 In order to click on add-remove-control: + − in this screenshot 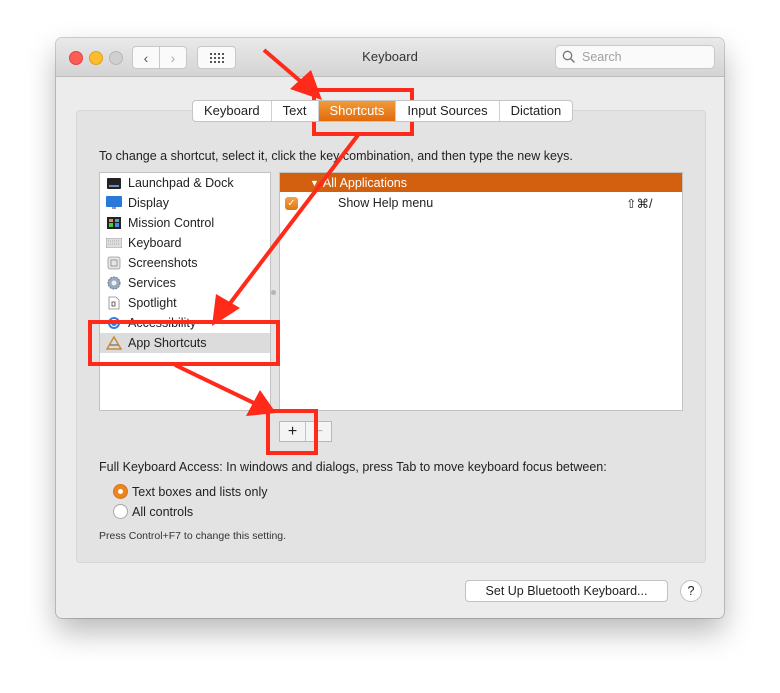, I will do `click(305, 431)`.